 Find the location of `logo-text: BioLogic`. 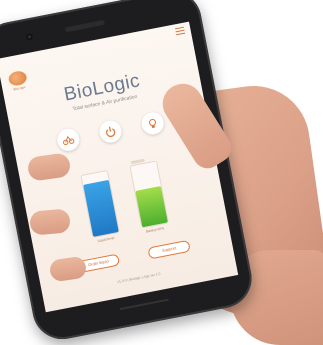

logo-text: BioLogic is located at coordinates (19, 88).